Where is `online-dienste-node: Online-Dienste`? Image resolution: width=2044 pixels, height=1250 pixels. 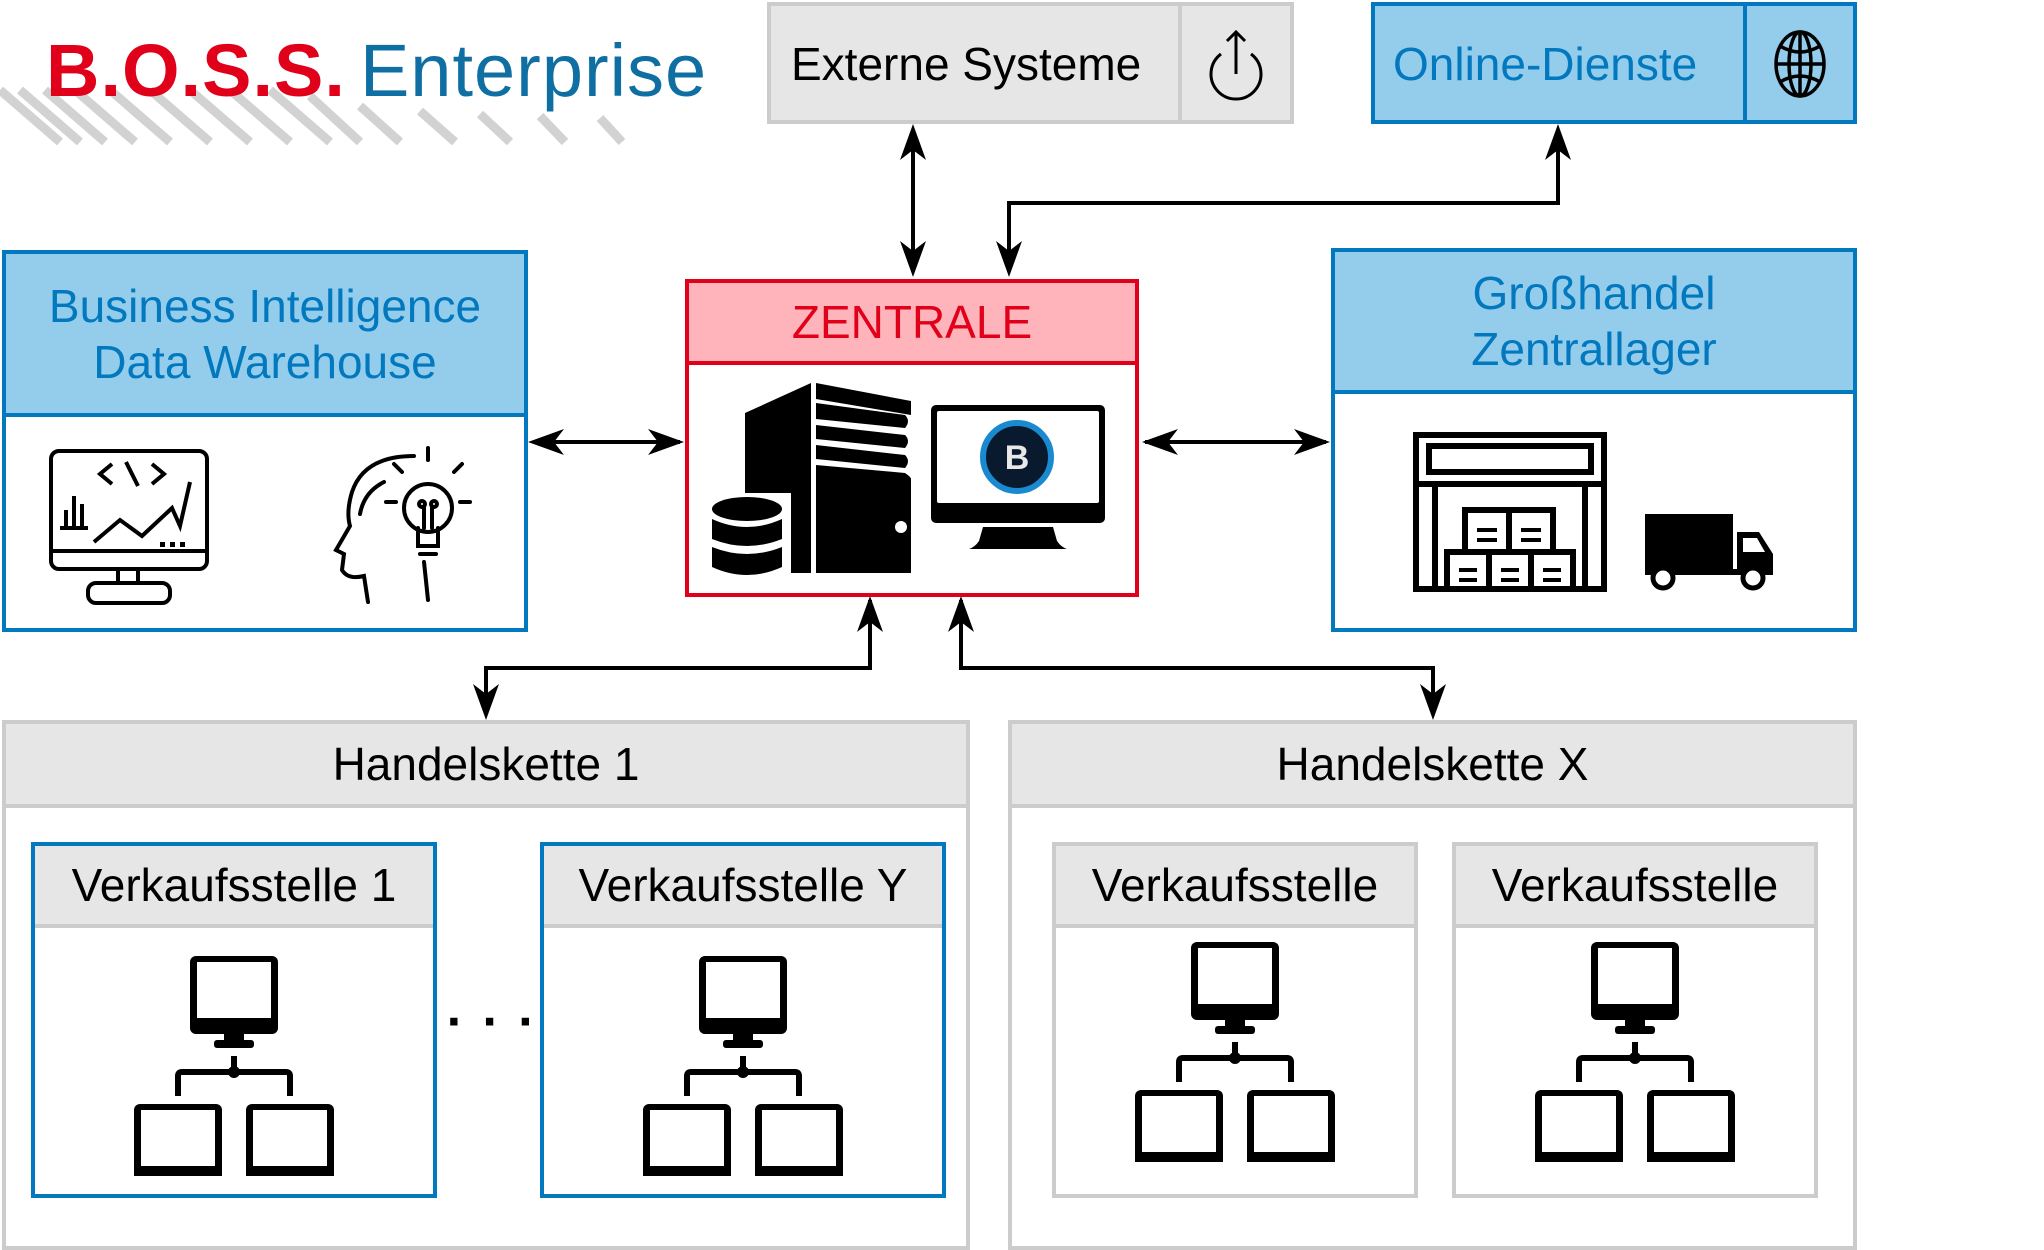 online-dienste-node: Online-Dienste is located at coordinates (1614, 63).